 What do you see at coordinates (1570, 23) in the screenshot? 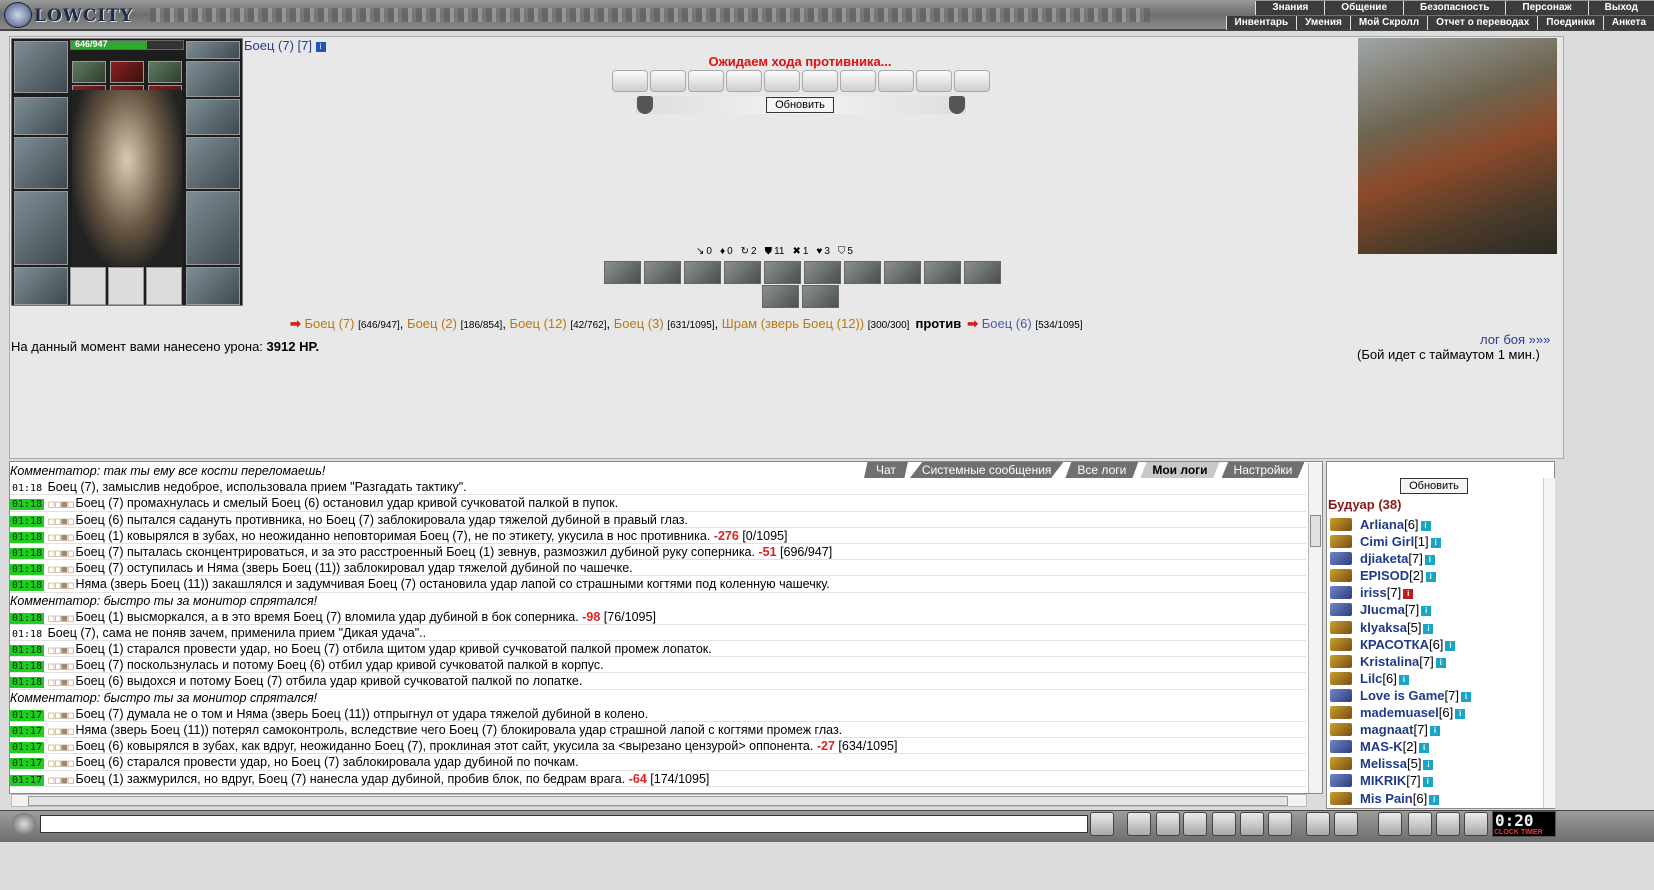
I see `submenu-item-4: Поединки` at bounding box center [1570, 23].